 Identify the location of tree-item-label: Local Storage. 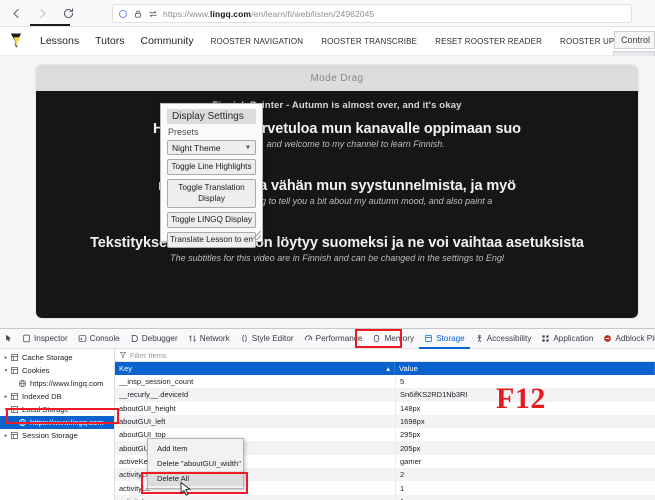
(45, 409).